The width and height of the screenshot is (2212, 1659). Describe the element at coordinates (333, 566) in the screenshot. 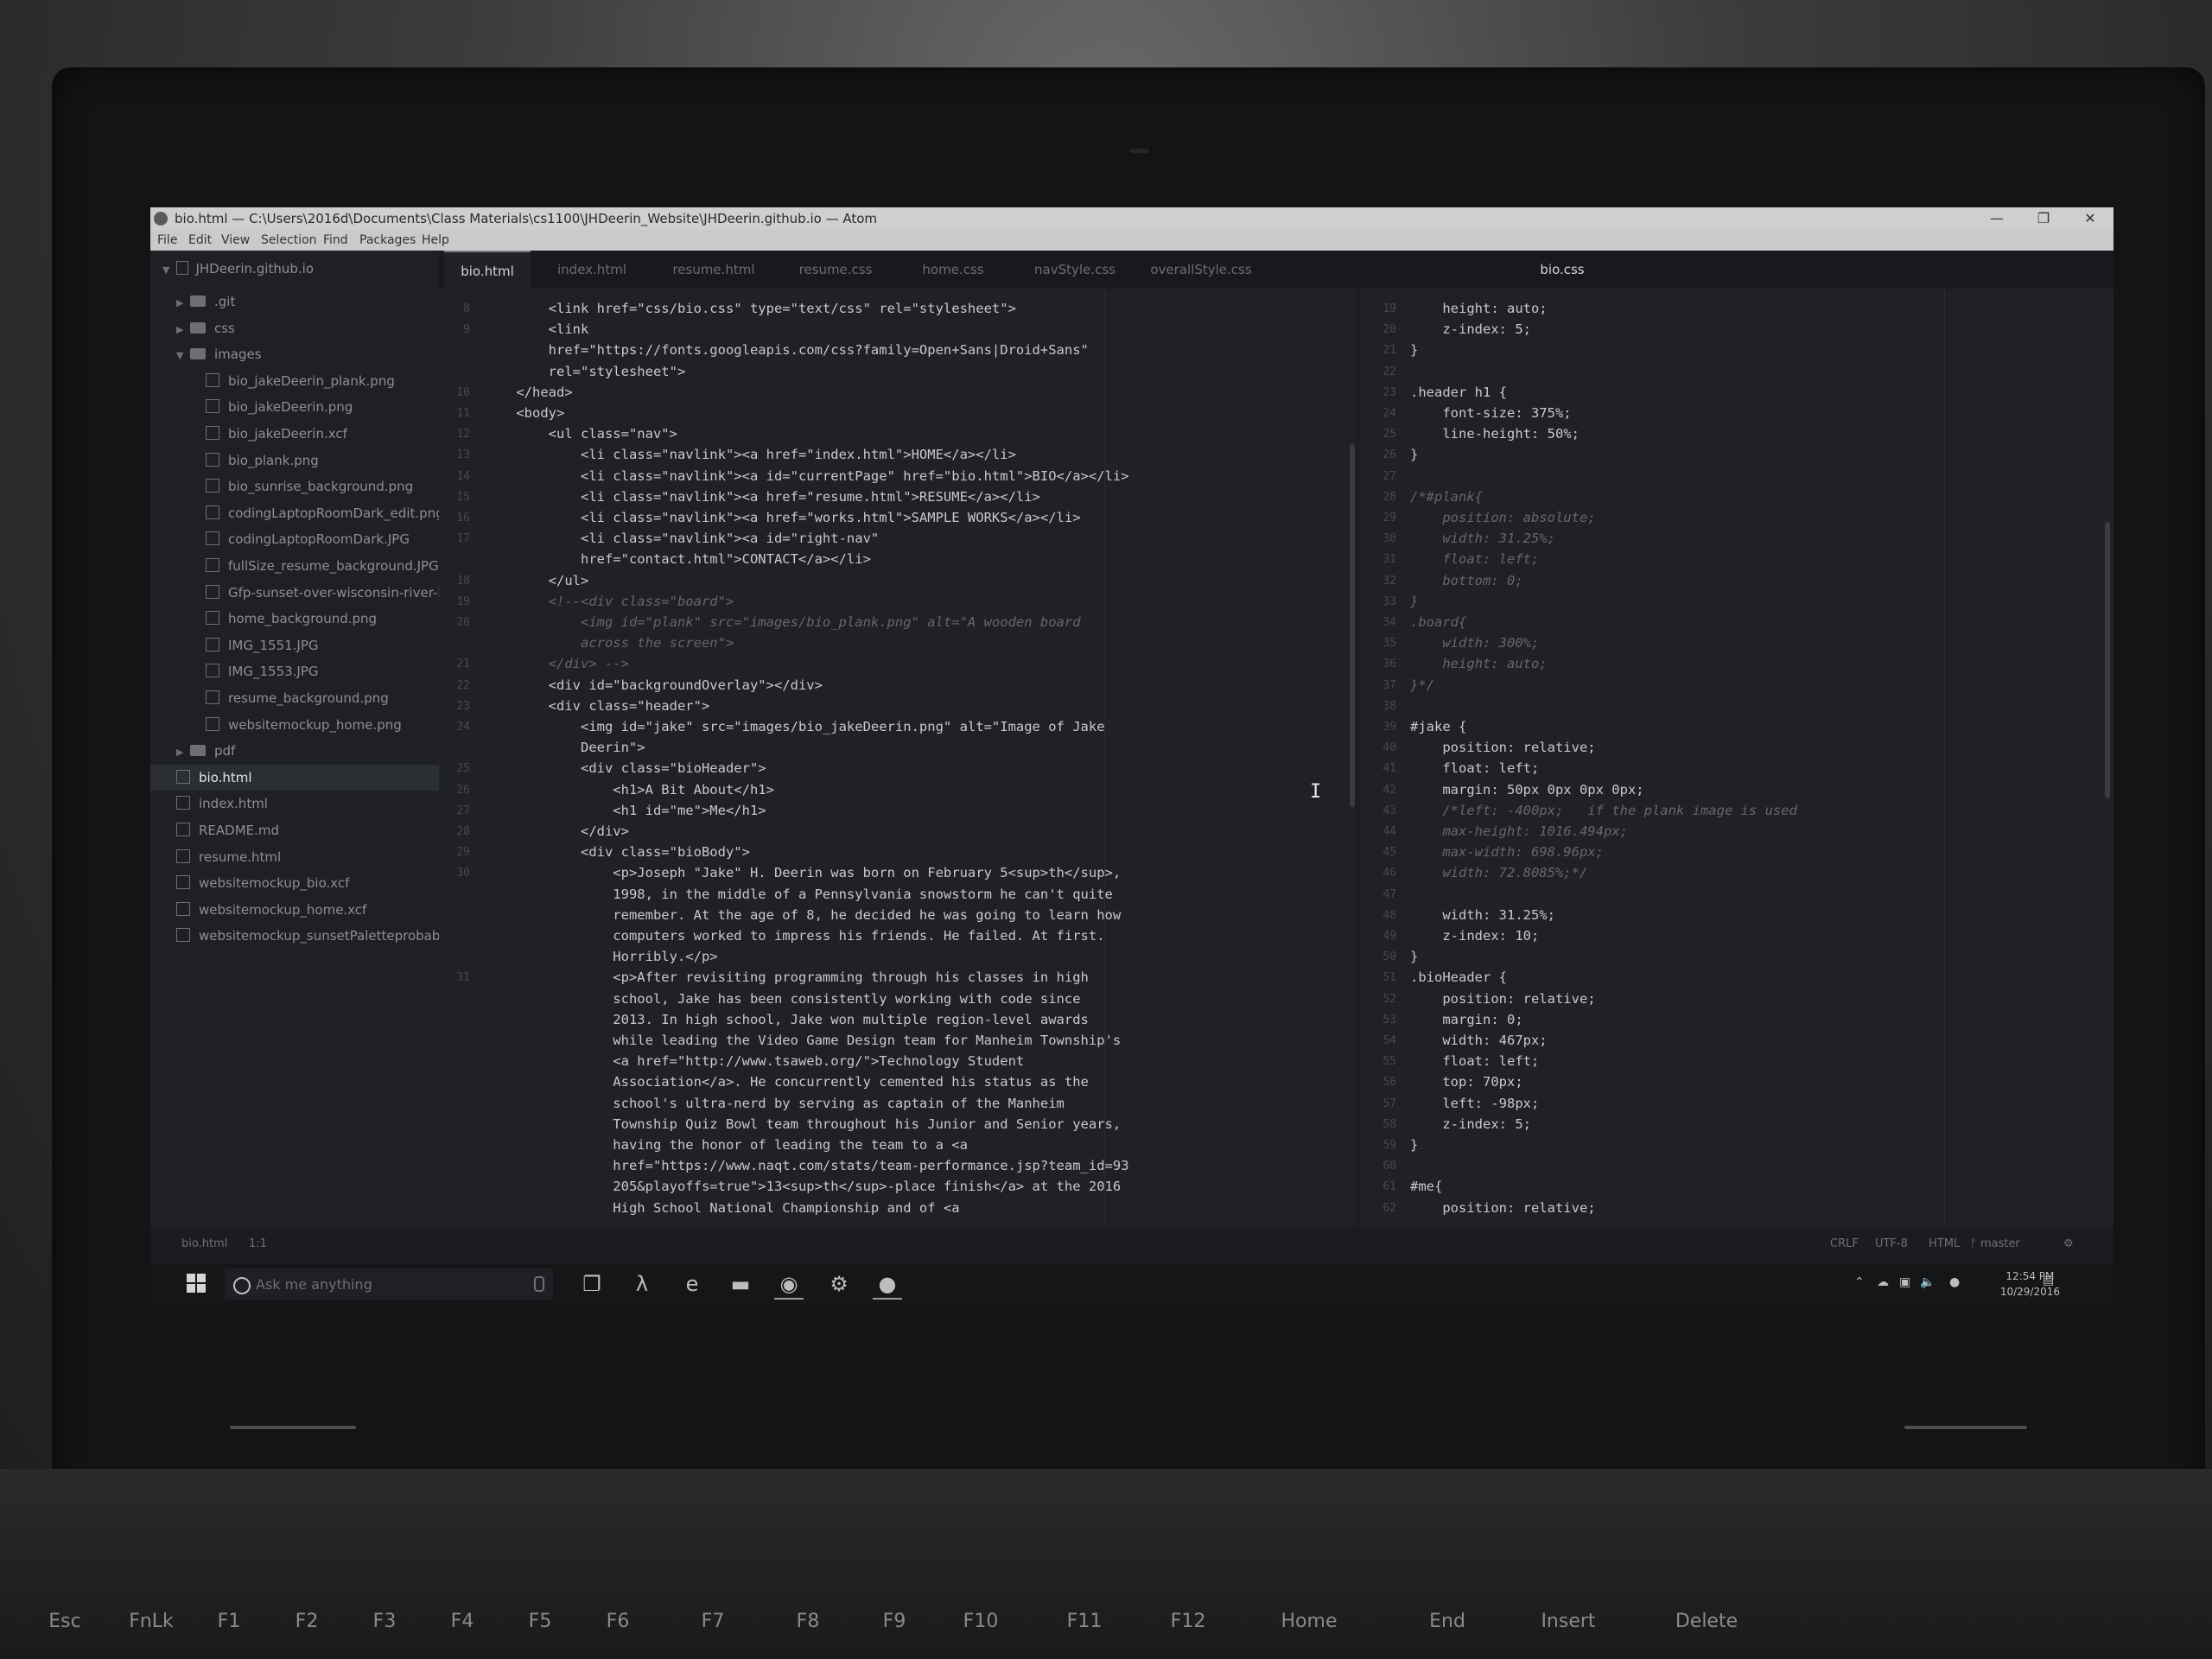

I see `tree-item-label: fullSize_resume_background.JPG` at that location.